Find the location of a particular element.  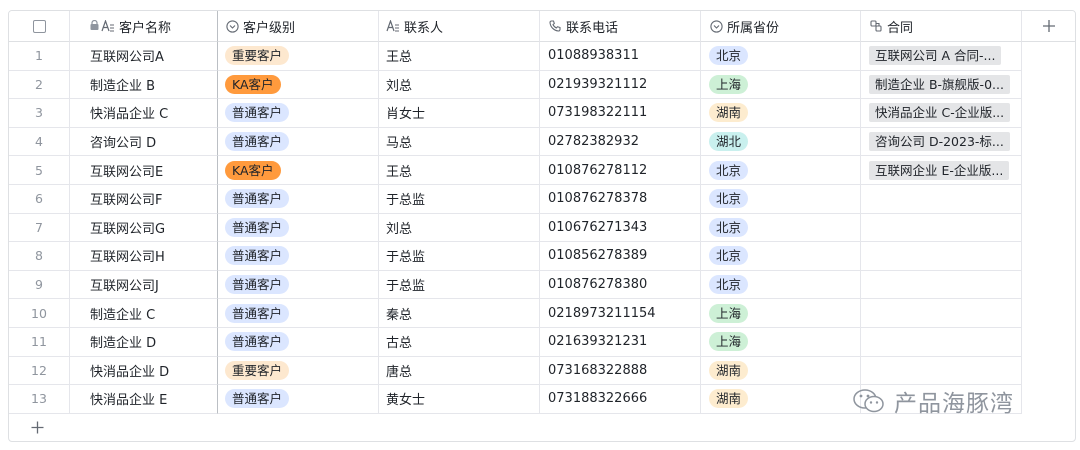

cell-contact: 肖女士 is located at coordinates (459, 113).